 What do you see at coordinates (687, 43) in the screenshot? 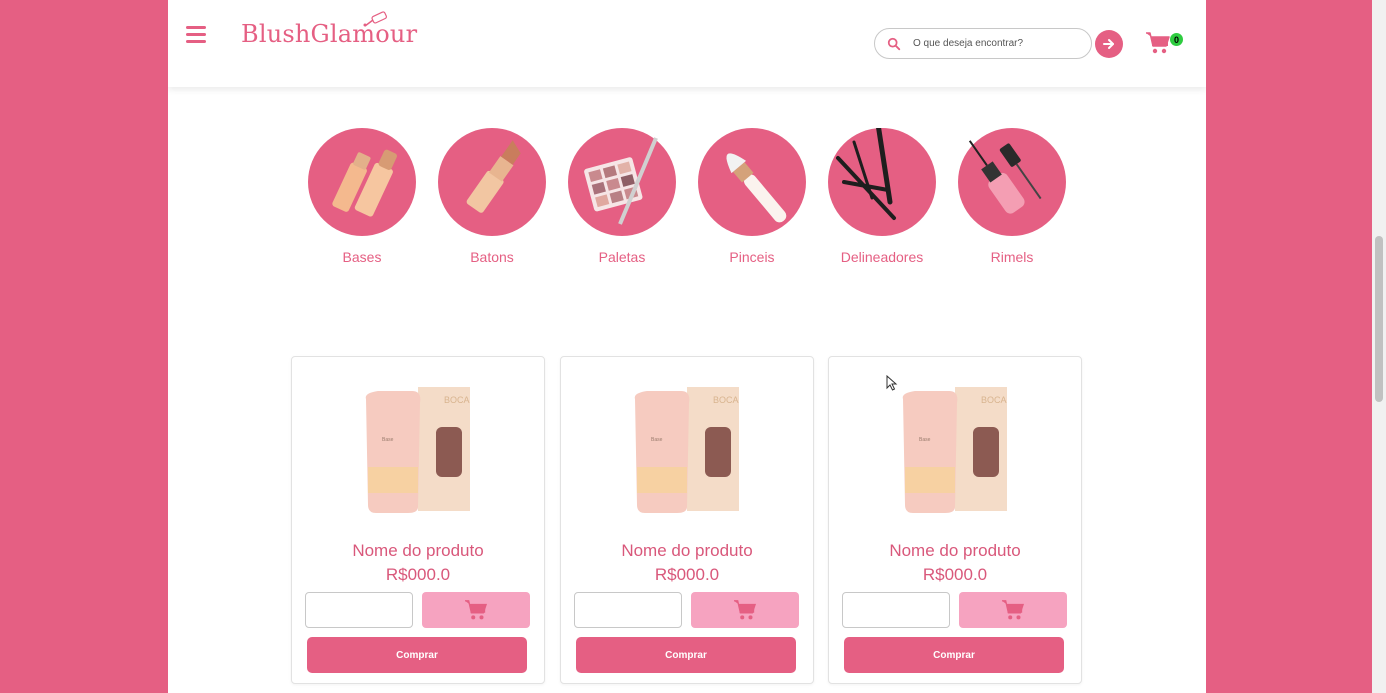
I see `header: BlushGlamour 0` at bounding box center [687, 43].